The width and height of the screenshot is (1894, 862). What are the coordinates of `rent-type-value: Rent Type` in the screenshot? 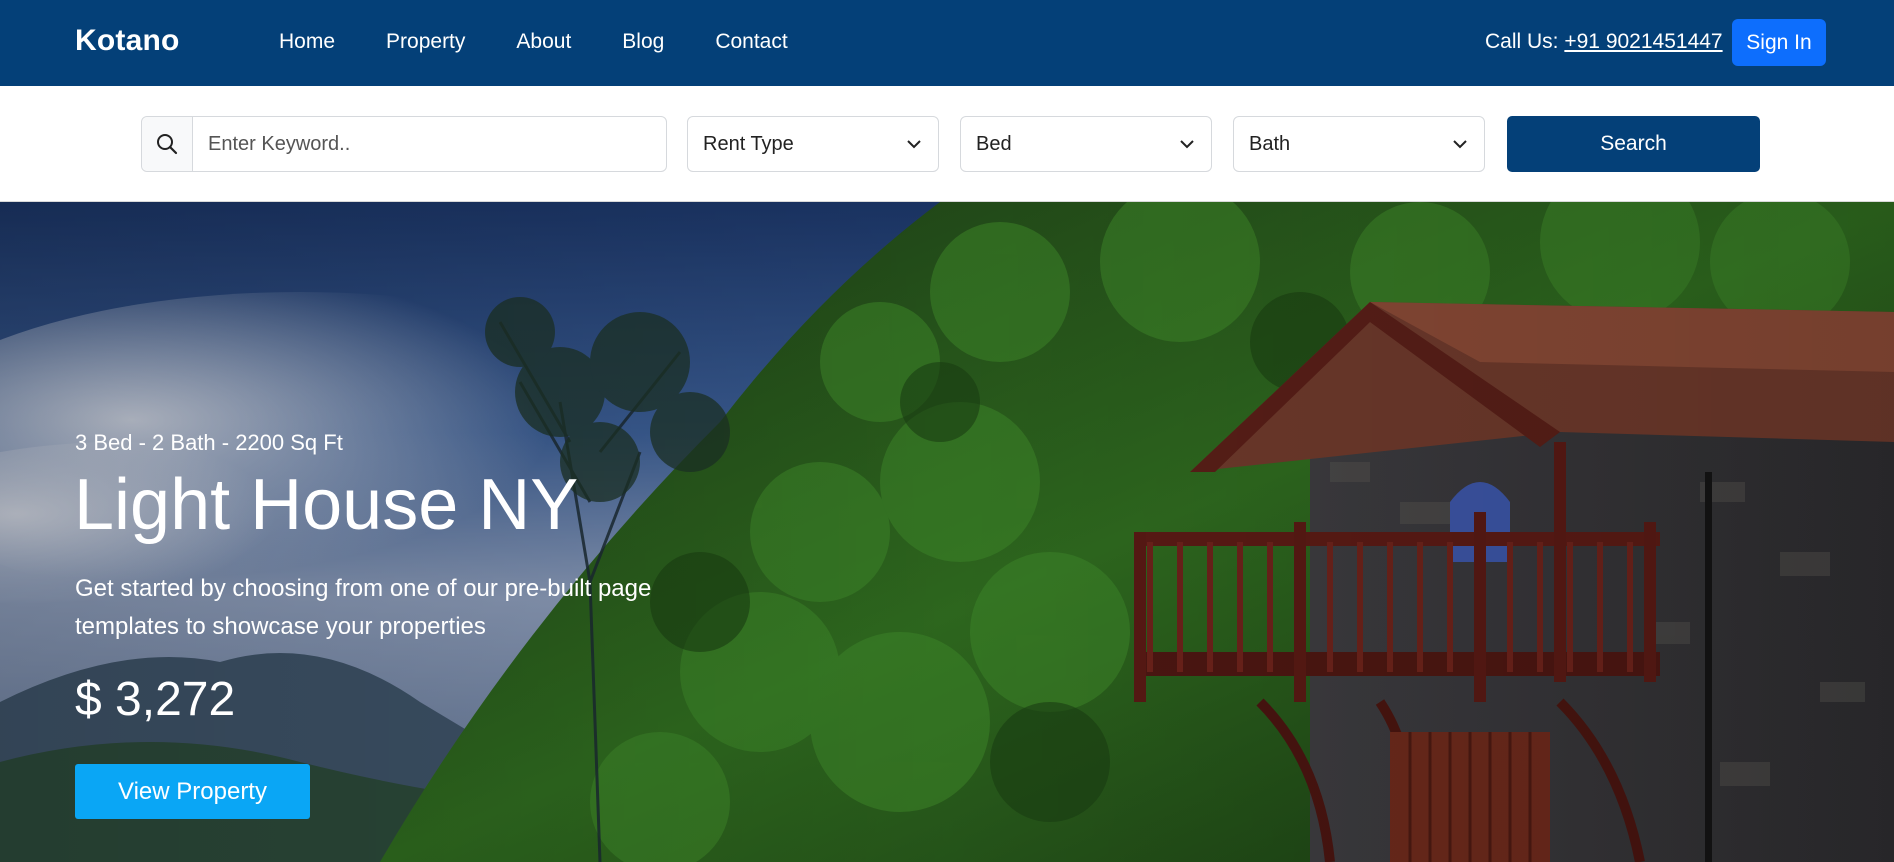 It's located at (748, 143).